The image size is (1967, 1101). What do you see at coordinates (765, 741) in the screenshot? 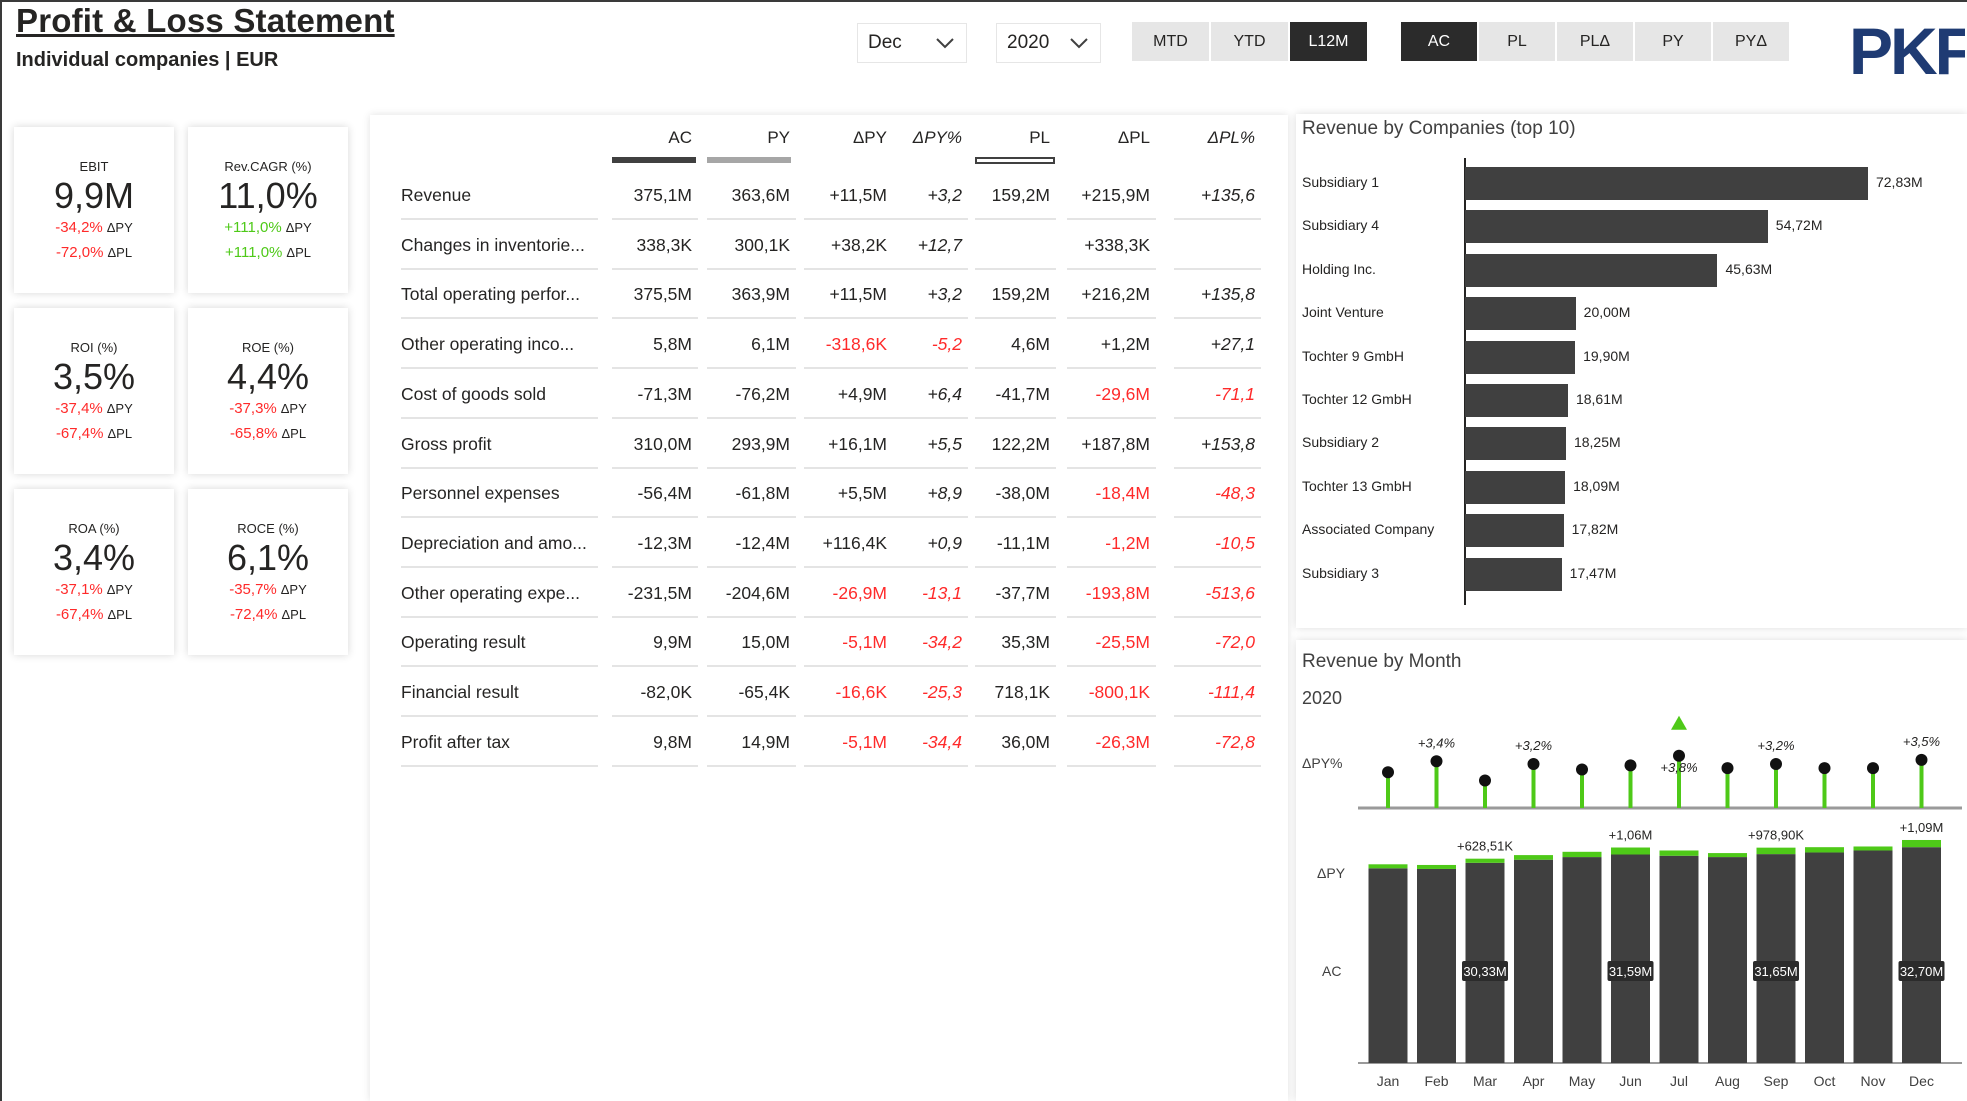
I see `cell-py: 14,9M` at bounding box center [765, 741].